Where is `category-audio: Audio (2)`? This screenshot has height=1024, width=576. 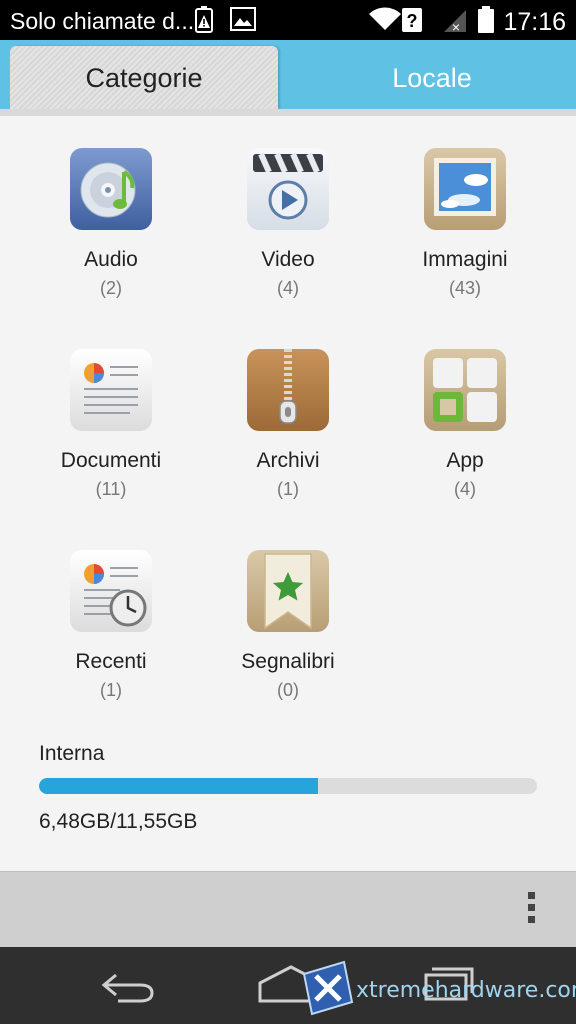
category-audio: Audio (2) is located at coordinates (111, 219).